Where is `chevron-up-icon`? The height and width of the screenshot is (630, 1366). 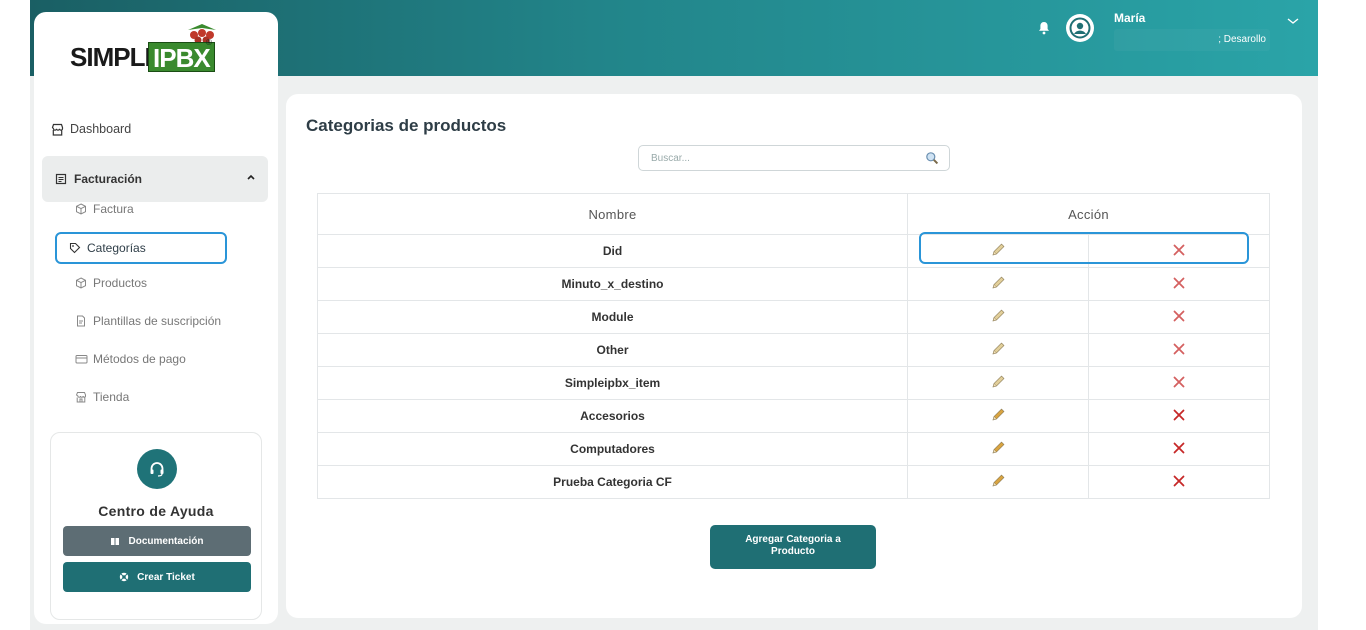 chevron-up-icon is located at coordinates (251, 177).